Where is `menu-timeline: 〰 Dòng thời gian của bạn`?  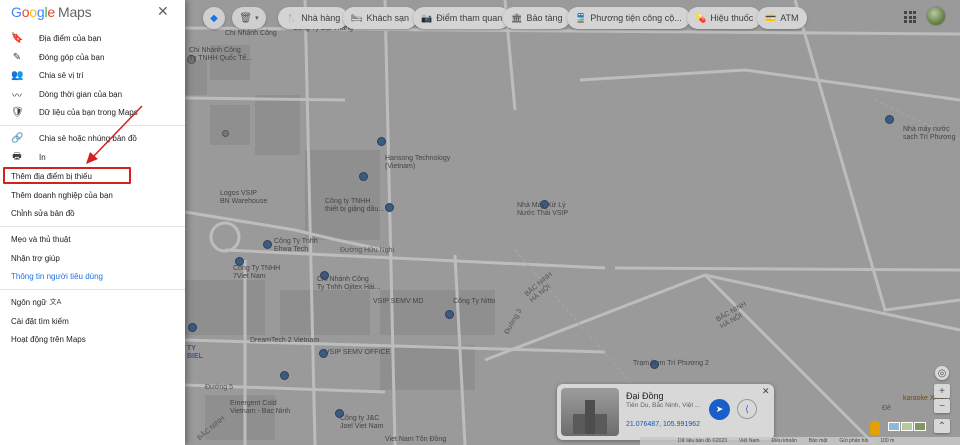 menu-timeline: 〰 Dòng thời gian của bạn is located at coordinates (92, 94).